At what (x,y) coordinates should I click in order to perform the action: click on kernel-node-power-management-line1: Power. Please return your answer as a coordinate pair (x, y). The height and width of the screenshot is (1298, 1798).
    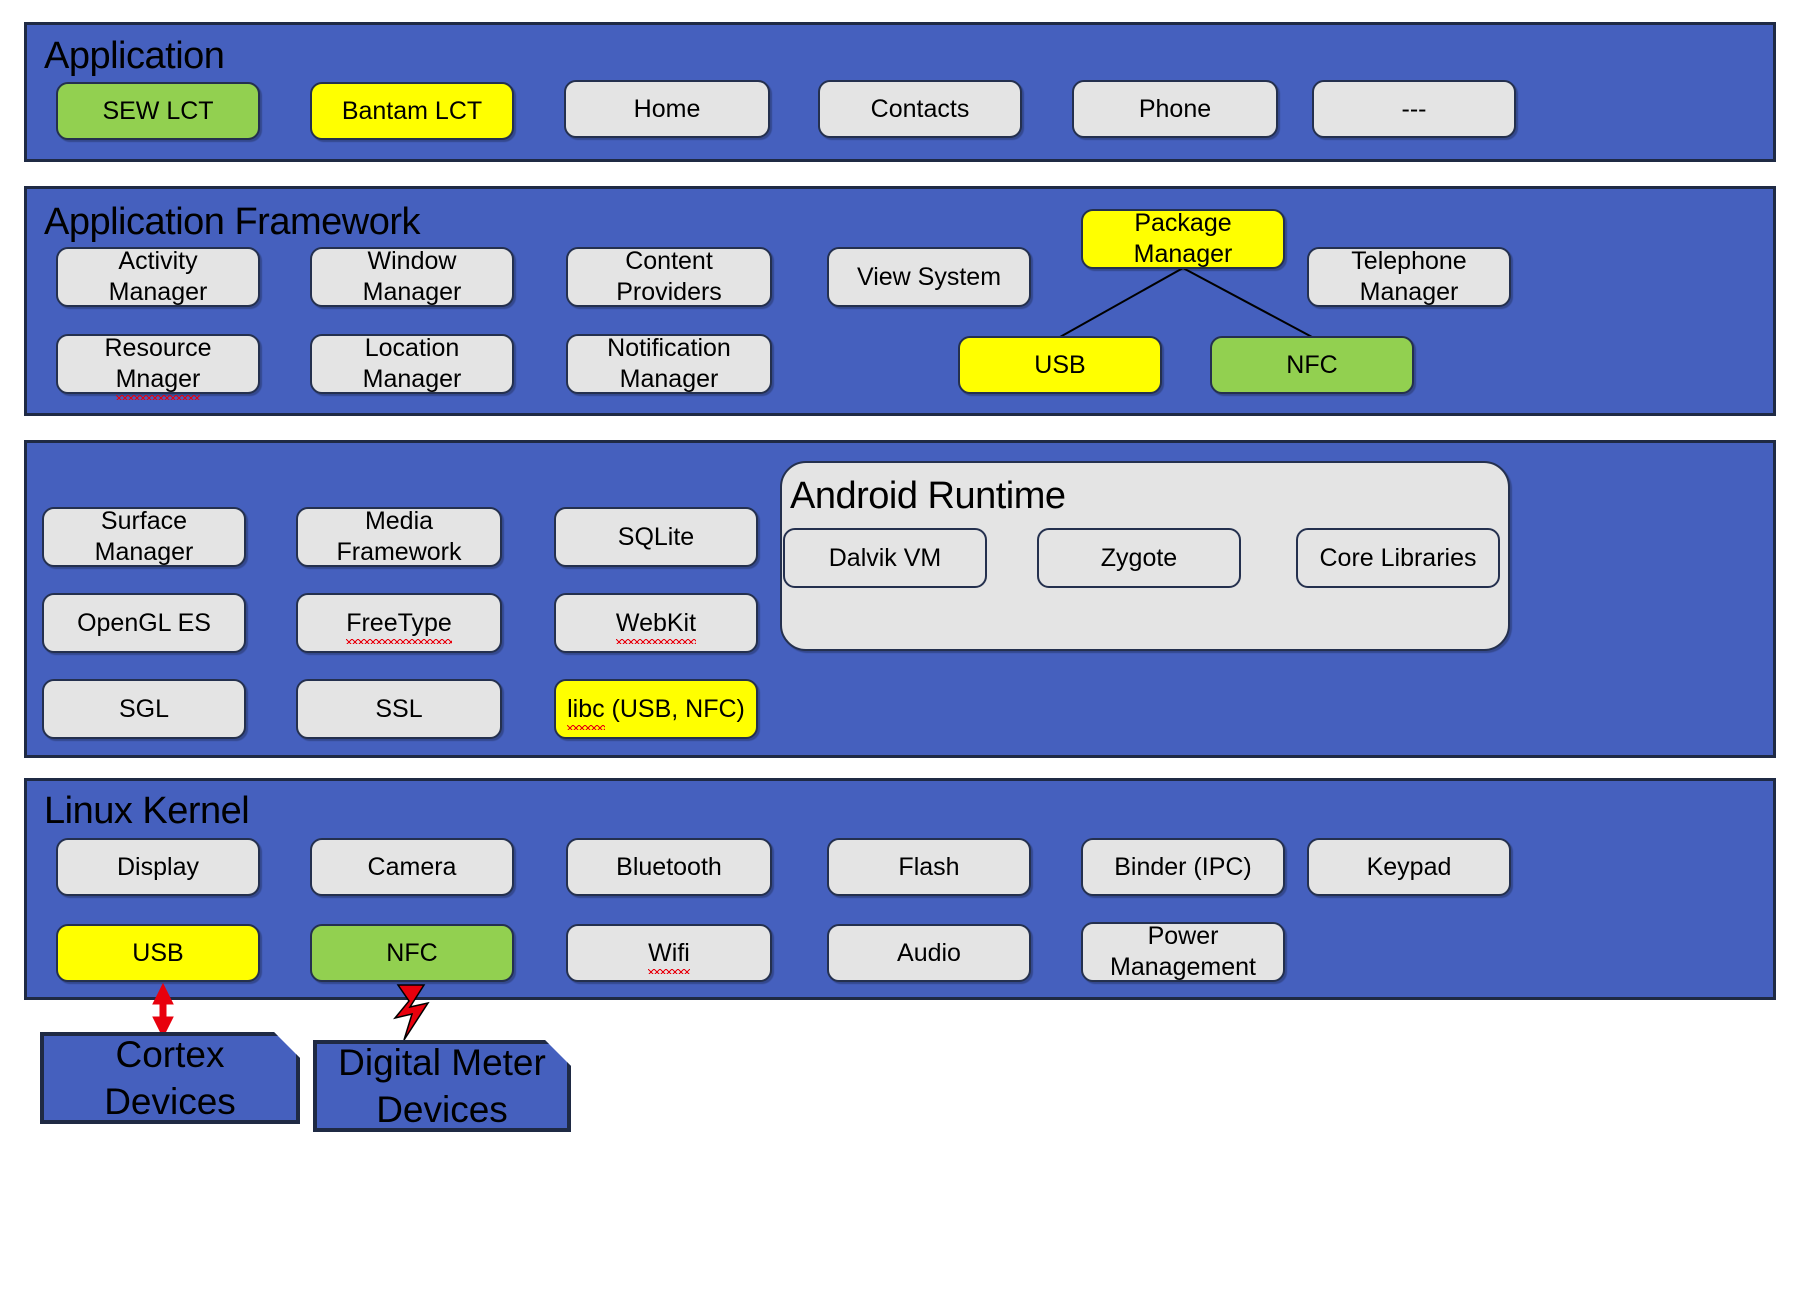
    Looking at the image, I should click on (1183, 936).